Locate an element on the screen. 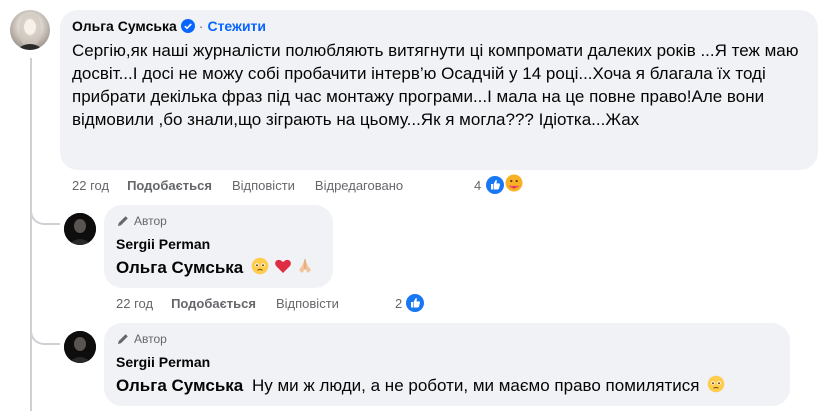 The width and height of the screenshot is (826, 411). comment-header: Ольга Сумська · Стежити is located at coordinates (169, 26).